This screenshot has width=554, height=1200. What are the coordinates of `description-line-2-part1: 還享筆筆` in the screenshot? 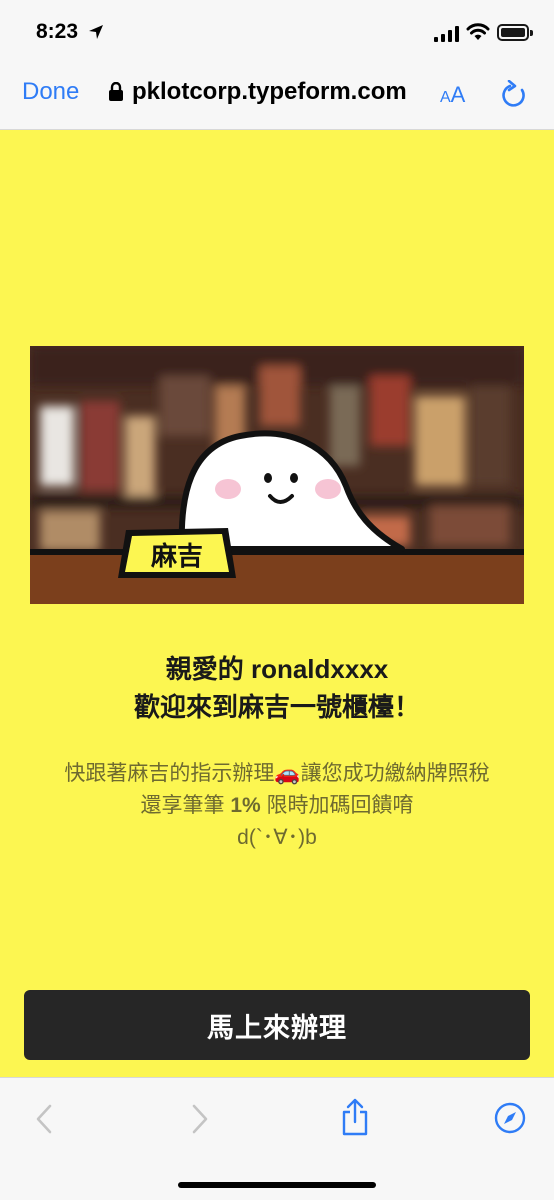 It's located at (185, 805).